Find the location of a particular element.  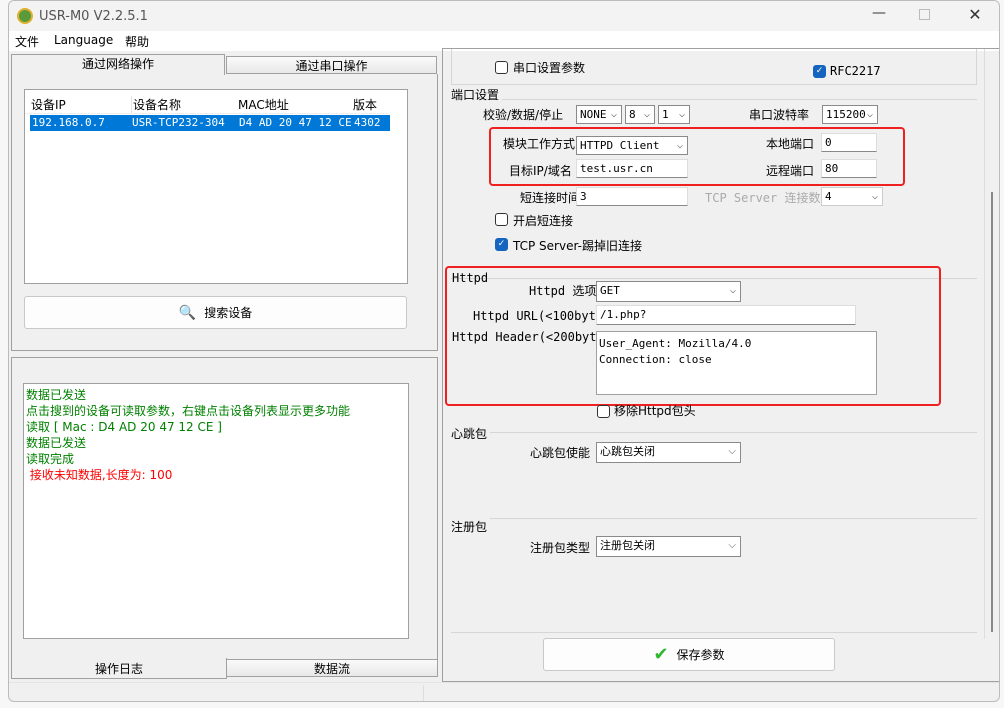

log-line: 点击搜到的设备可读取参数，右键点击设备列表显示更多功能 is located at coordinates (188, 411).